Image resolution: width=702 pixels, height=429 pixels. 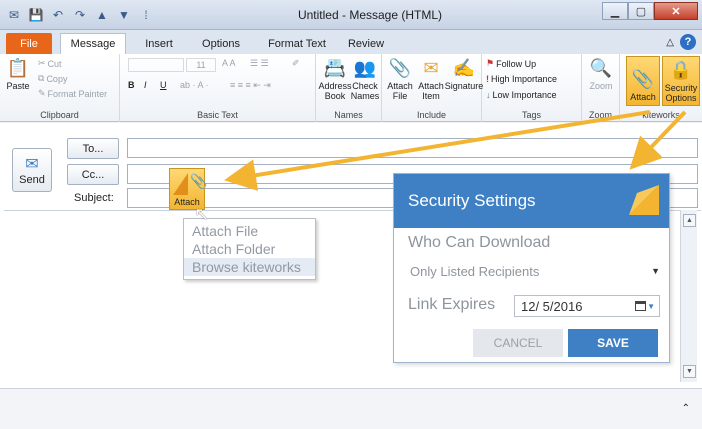 What do you see at coordinates (131, 85) in the screenshot?
I see `bold-button: B` at bounding box center [131, 85].